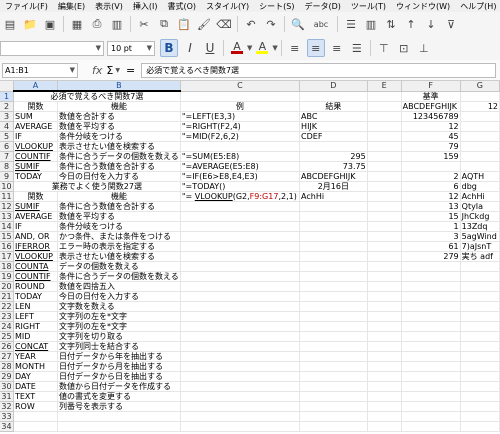  I want to click on formula-input: 必須で覚えるべき関数7選, so click(318, 70).